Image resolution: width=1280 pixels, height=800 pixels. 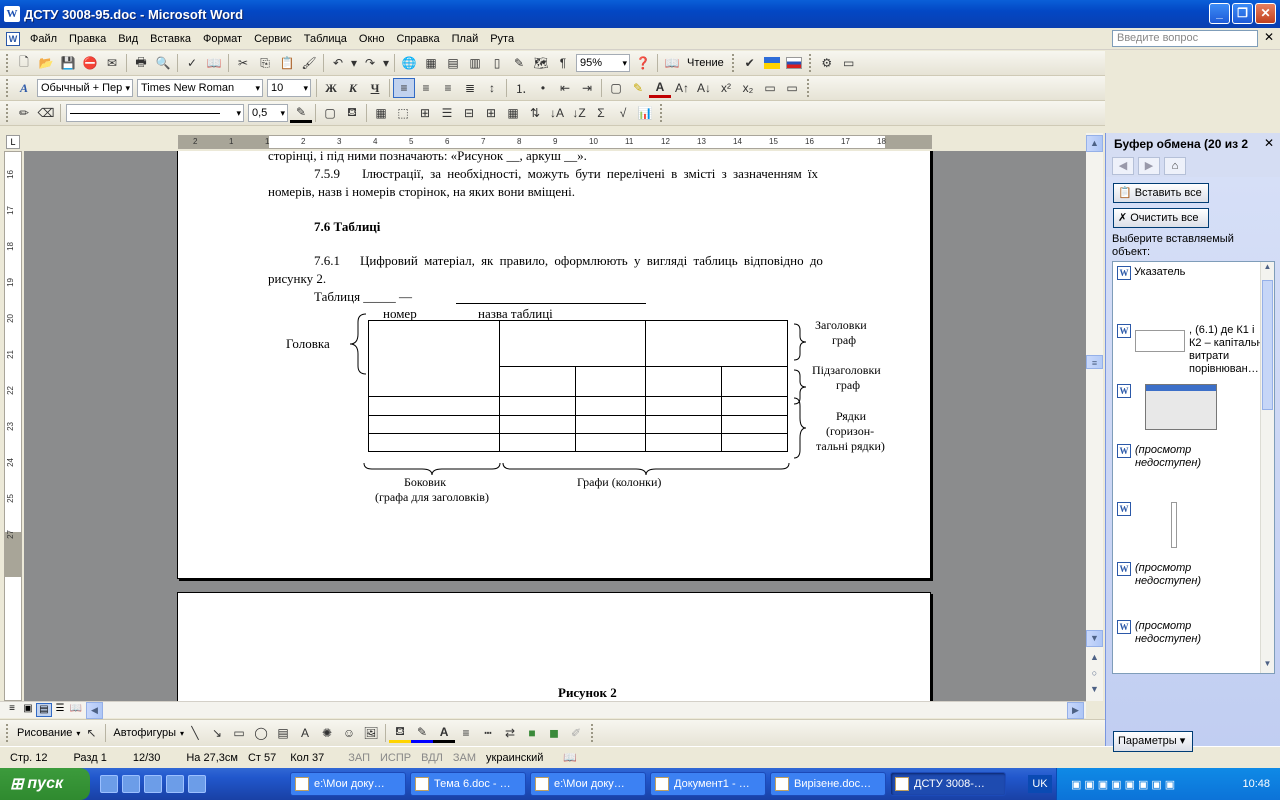 What do you see at coordinates (76, 710) in the screenshot?
I see `reading-view-icon: 📖` at bounding box center [76, 710].